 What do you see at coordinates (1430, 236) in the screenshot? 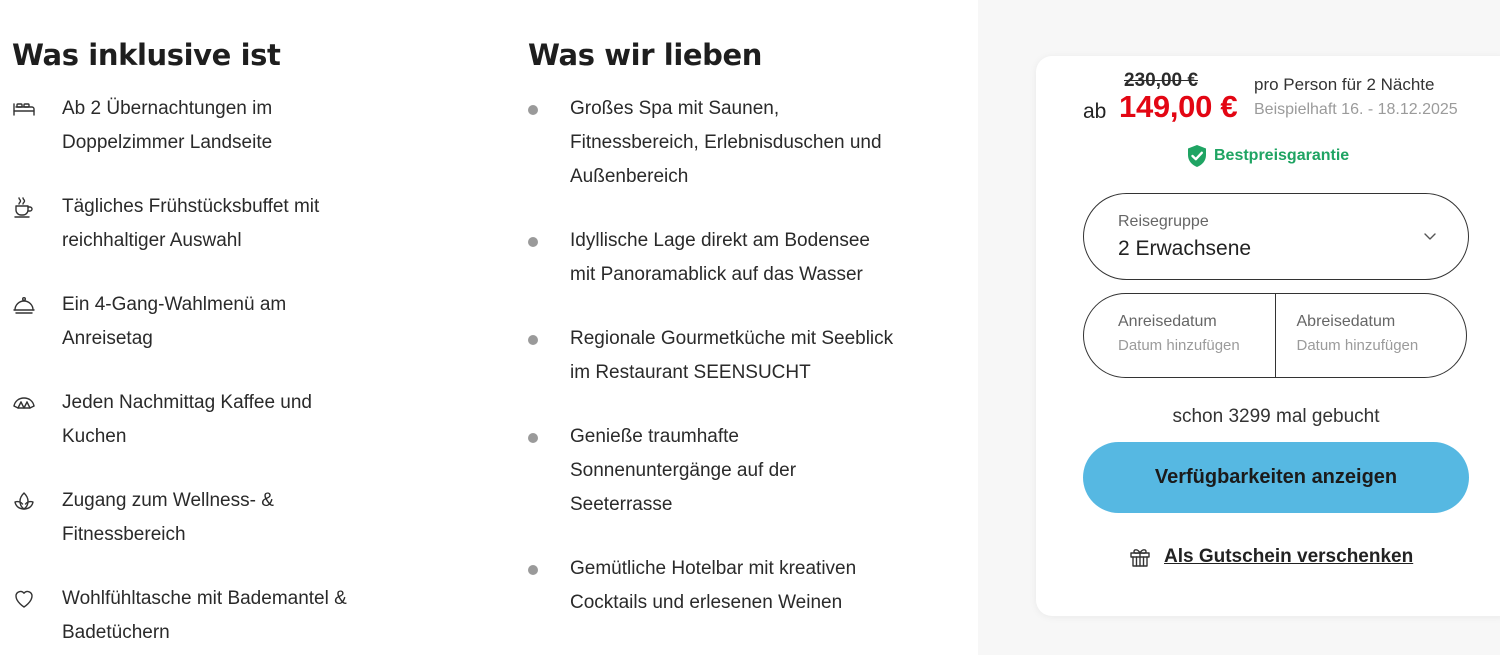
I see `chevron-down-icon` at bounding box center [1430, 236].